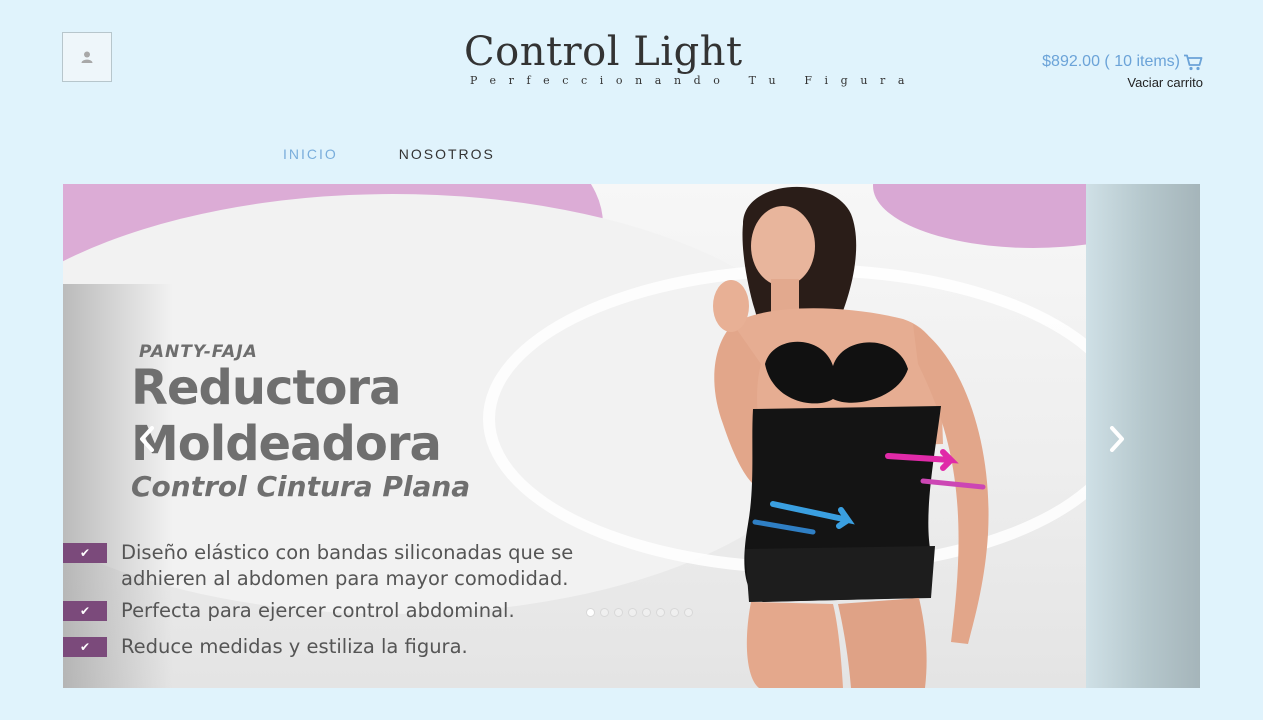 The image size is (1263, 720). Describe the element at coordinates (266, 388) in the screenshot. I see `slide-title-line1: Reductora` at that location.